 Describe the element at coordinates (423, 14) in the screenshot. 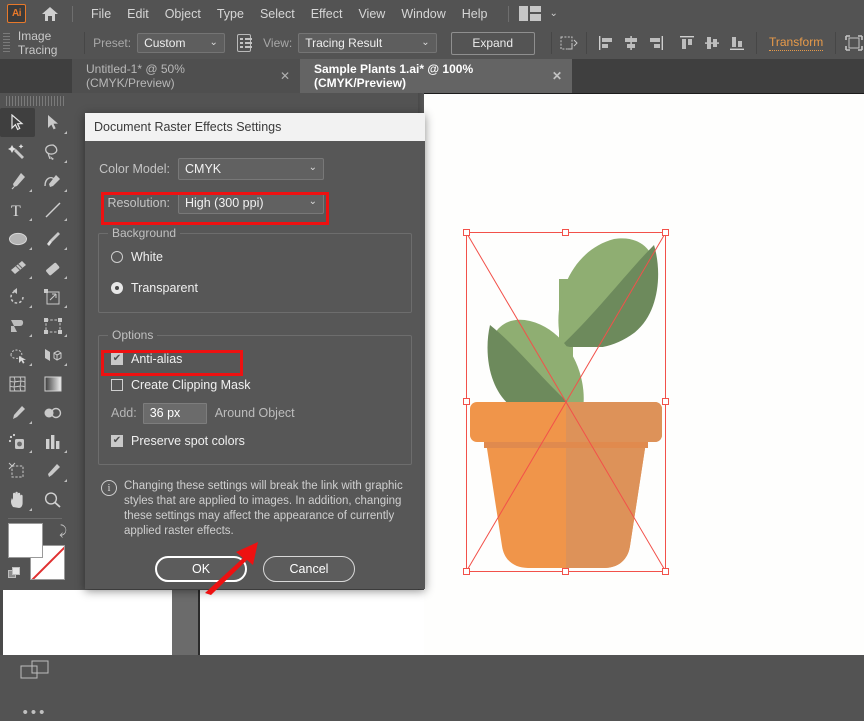

I see `menu-window: Window` at that location.